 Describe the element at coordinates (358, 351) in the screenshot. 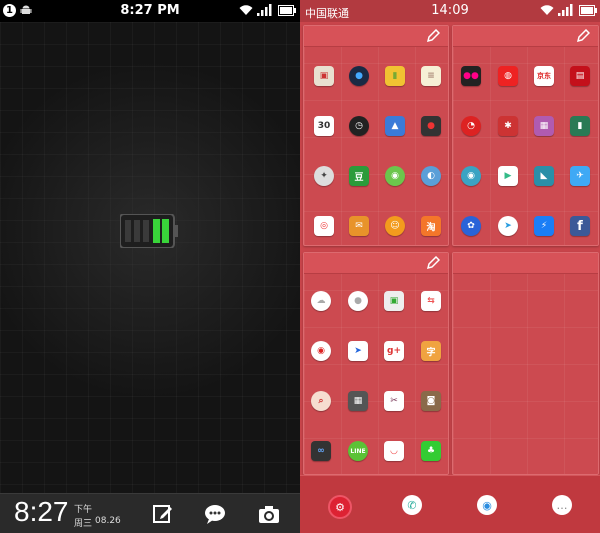

I see `mail-send-app-icon: ➤` at that location.